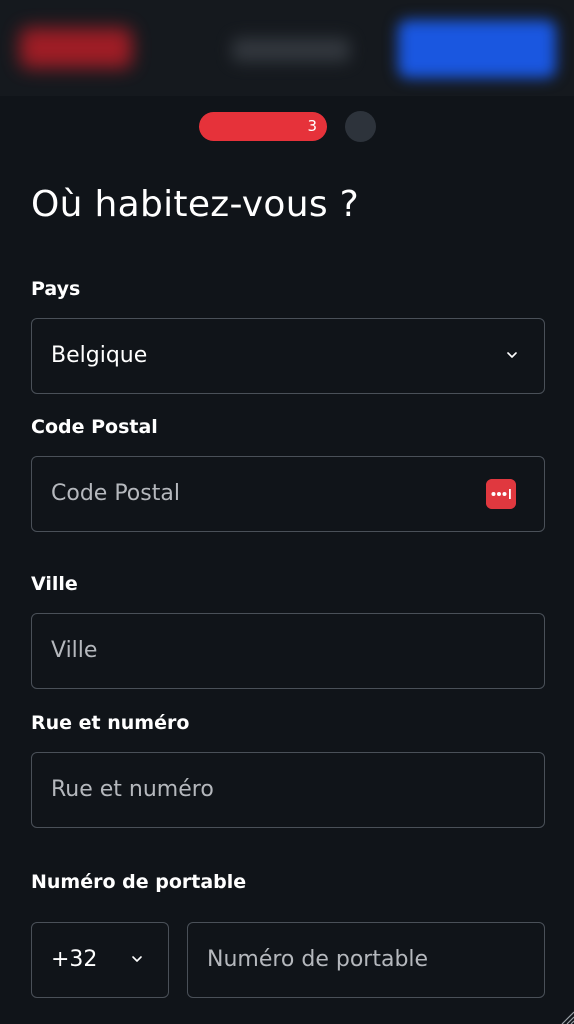 This screenshot has width=574, height=1024. Describe the element at coordinates (76, 48) in the screenshot. I see `brand-logo` at that location.